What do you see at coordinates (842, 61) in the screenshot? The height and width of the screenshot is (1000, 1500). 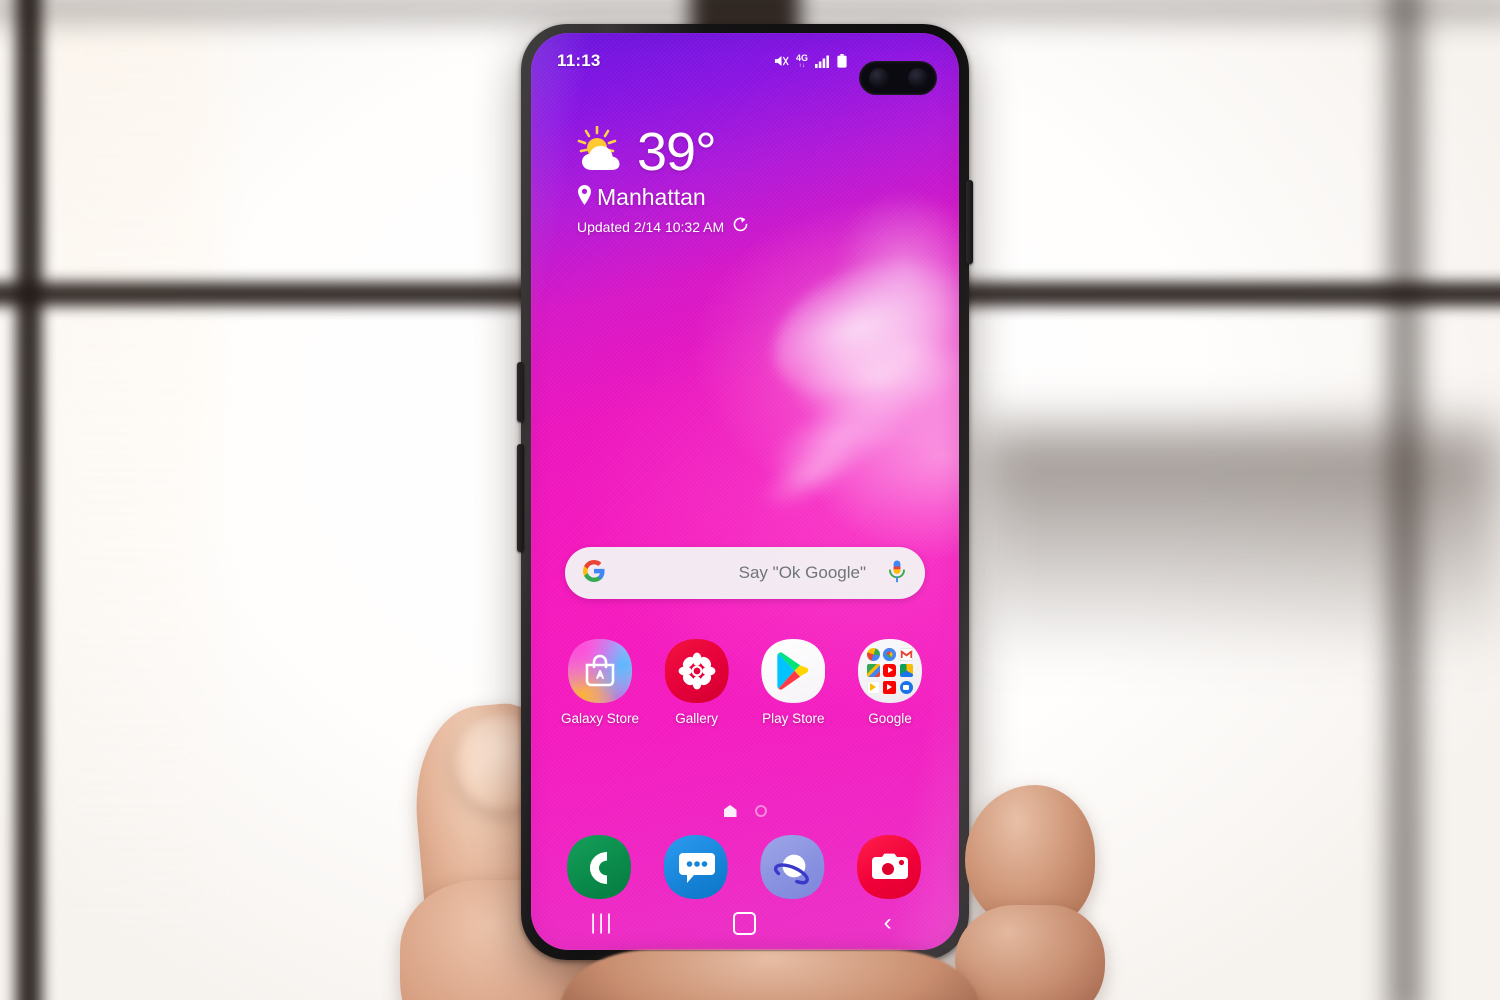 I see `battery-icon` at bounding box center [842, 61].